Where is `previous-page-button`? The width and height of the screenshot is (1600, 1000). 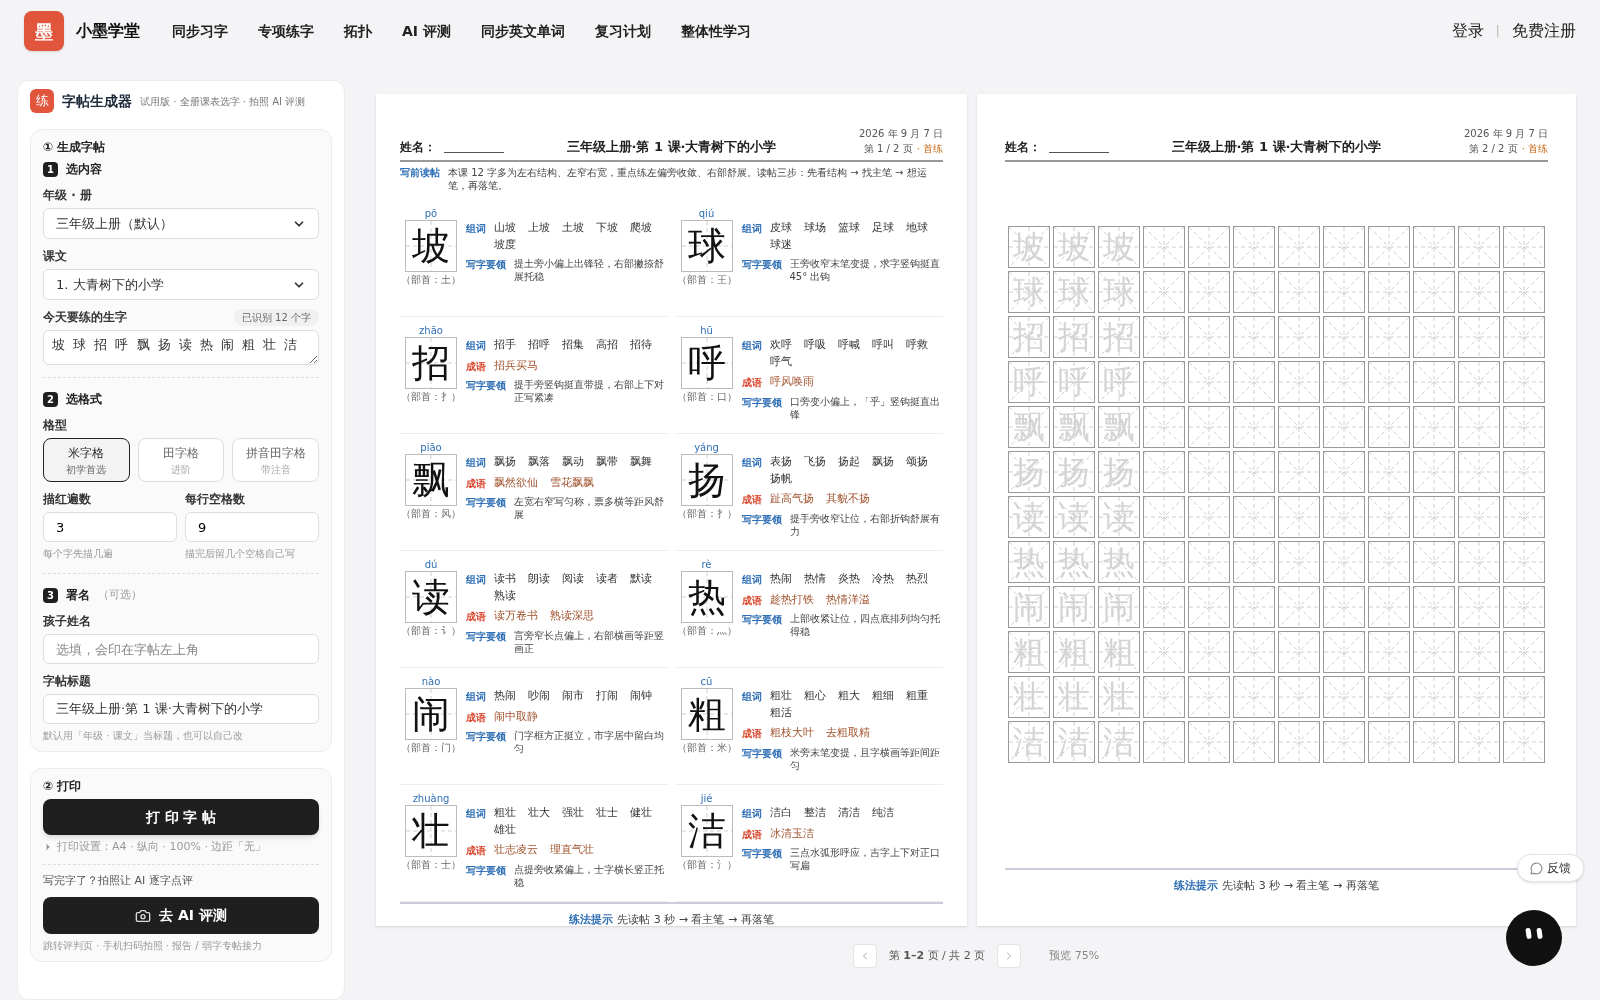
previous-page-button is located at coordinates (864, 956).